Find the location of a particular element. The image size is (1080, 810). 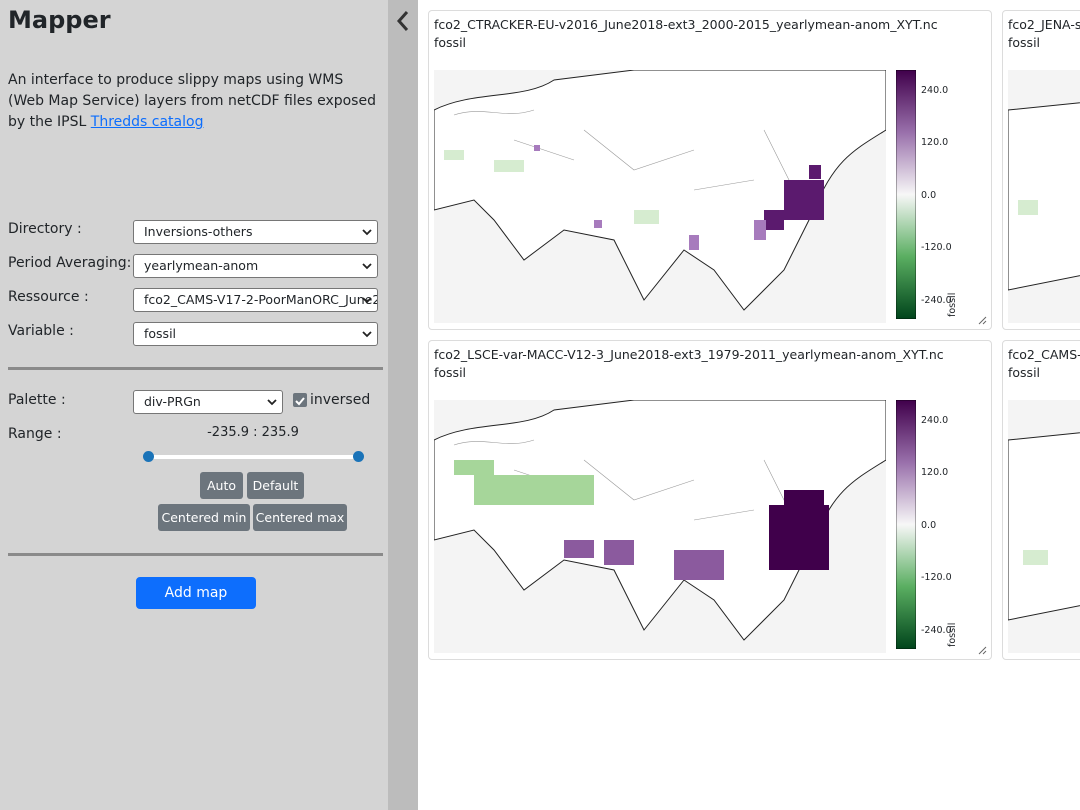

inversed-label: inversed is located at coordinates (340, 400).